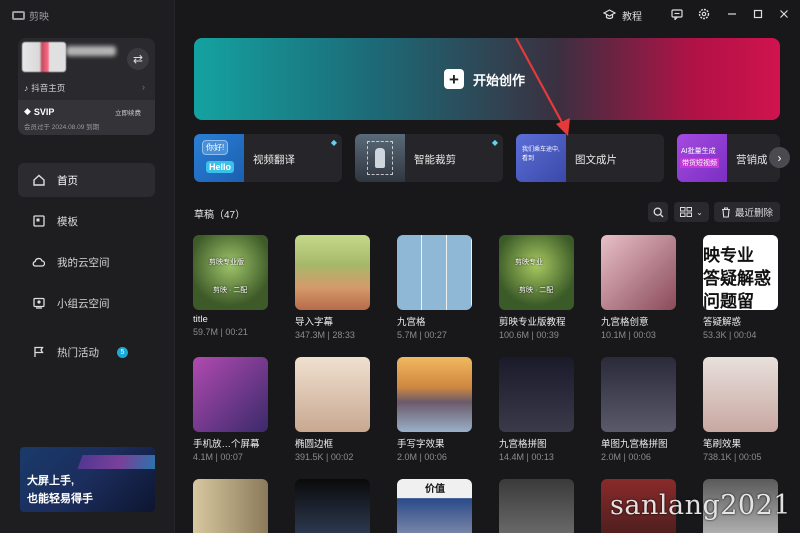  I want to click on start-creation-content: + 开始创作, so click(484, 79).